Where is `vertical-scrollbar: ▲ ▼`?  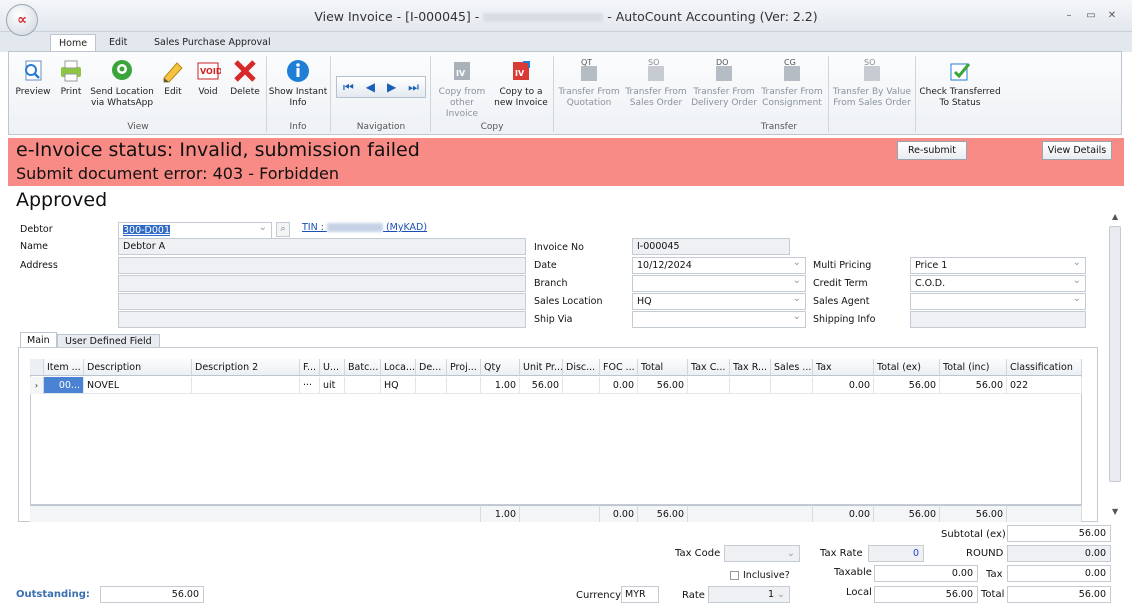 vertical-scrollbar: ▲ ▼ is located at coordinates (1115, 364).